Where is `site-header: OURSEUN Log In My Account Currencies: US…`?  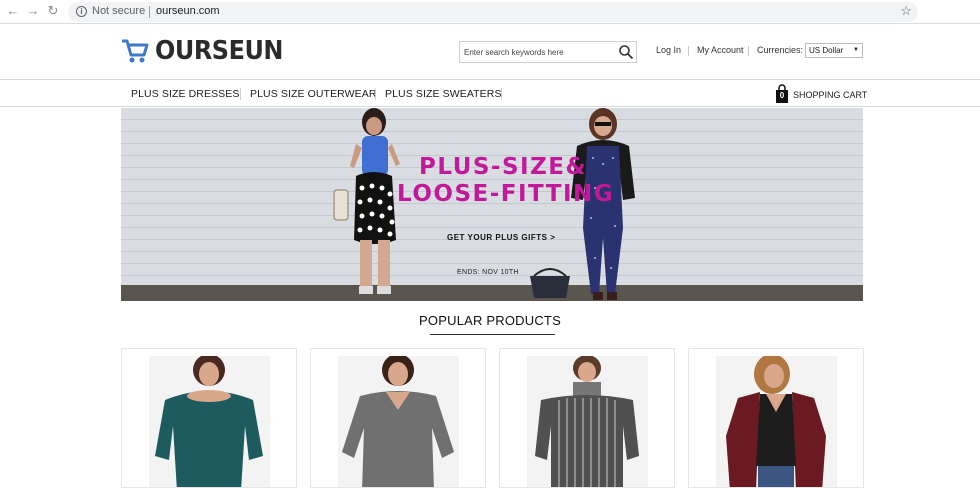 site-header: OURSEUN Log In My Account Currencies: US… is located at coordinates (490, 52).